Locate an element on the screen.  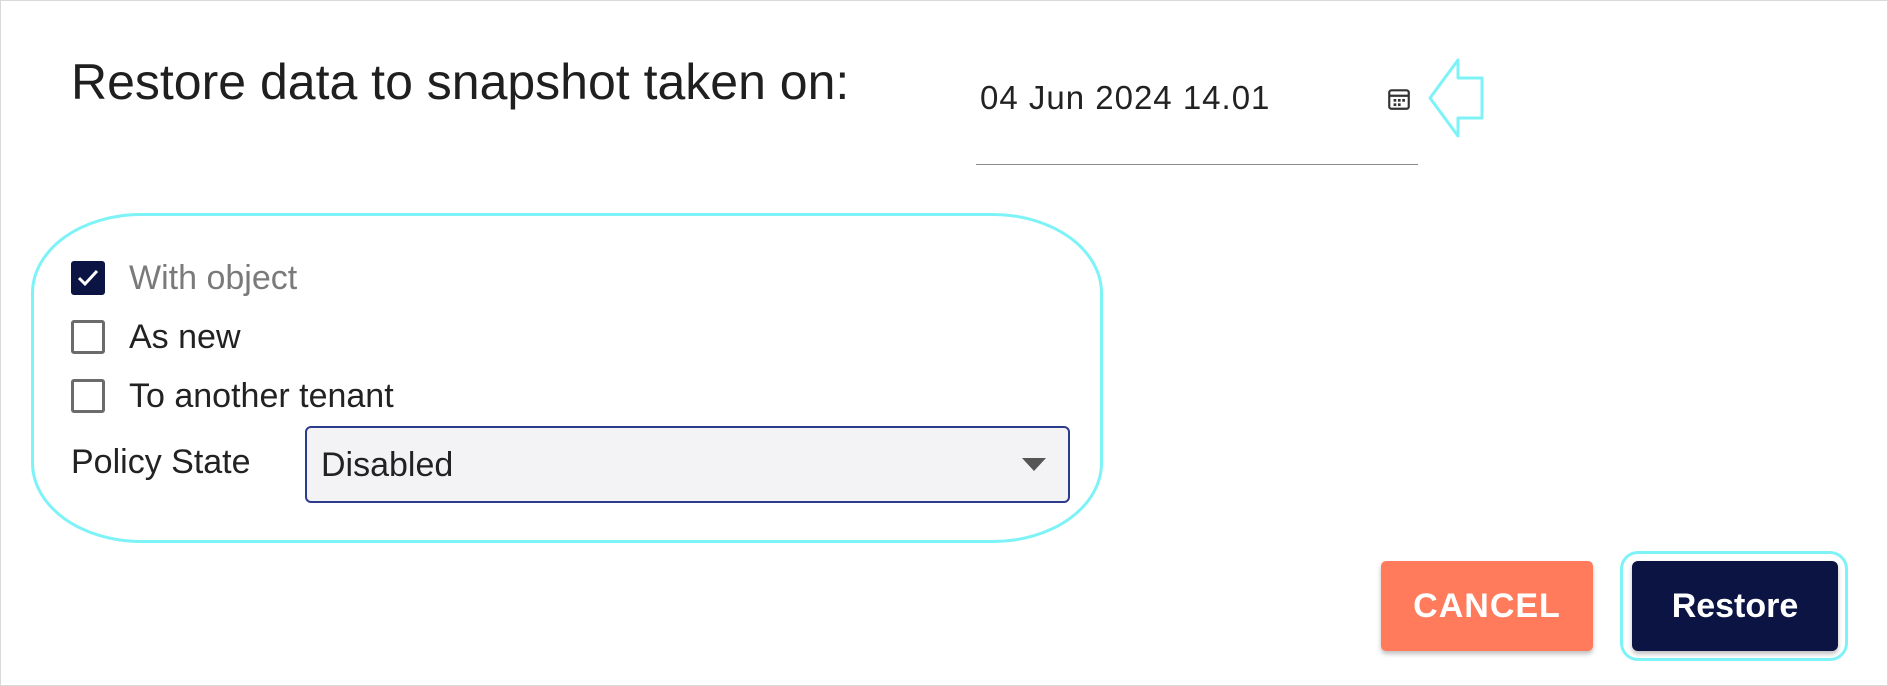
policy-state-select: Disabled is located at coordinates (687, 464).